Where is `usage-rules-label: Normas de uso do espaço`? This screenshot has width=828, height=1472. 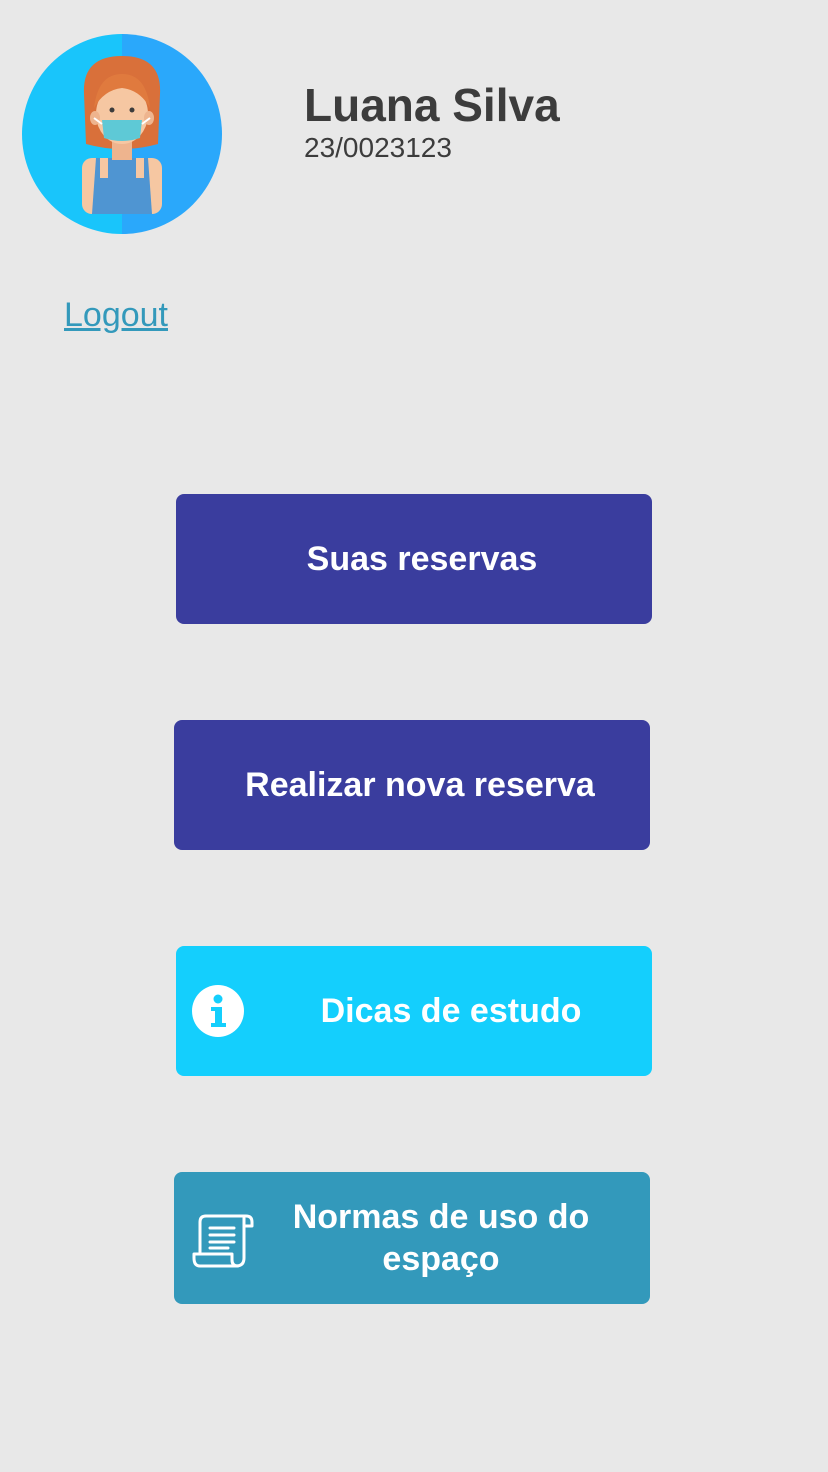 usage-rules-label: Normas de uso do espaço is located at coordinates (441, 1238).